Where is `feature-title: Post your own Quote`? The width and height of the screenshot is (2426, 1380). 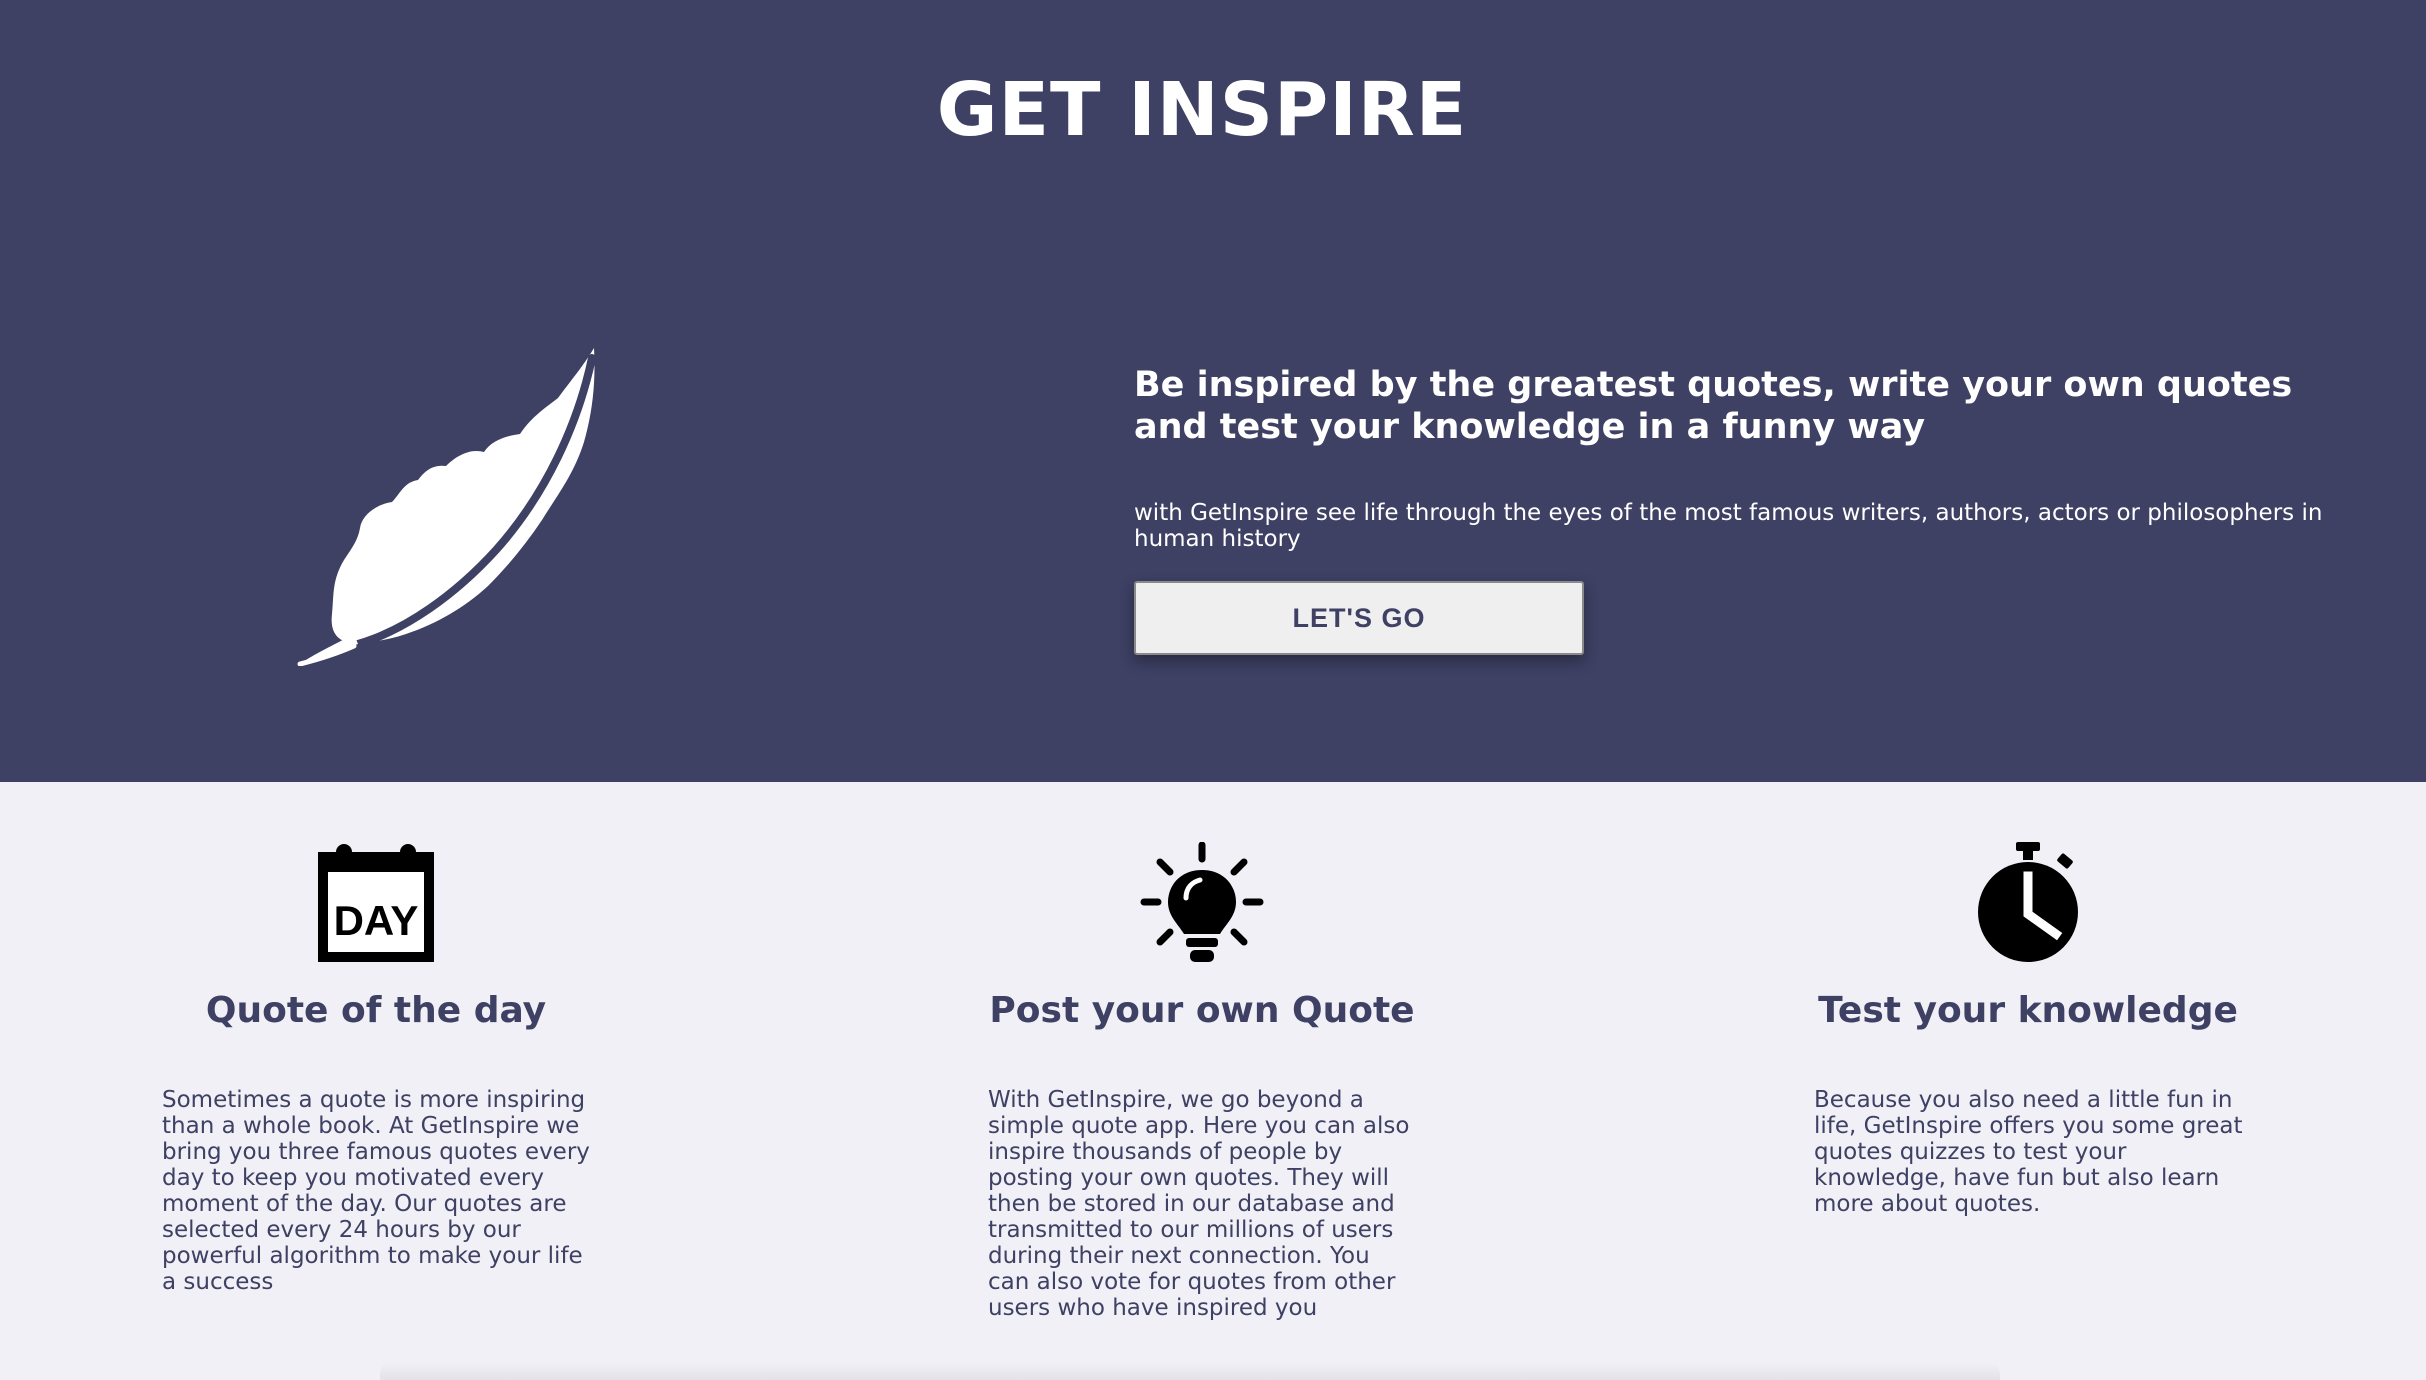
feature-title: Post your own Quote is located at coordinates (1202, 1010).